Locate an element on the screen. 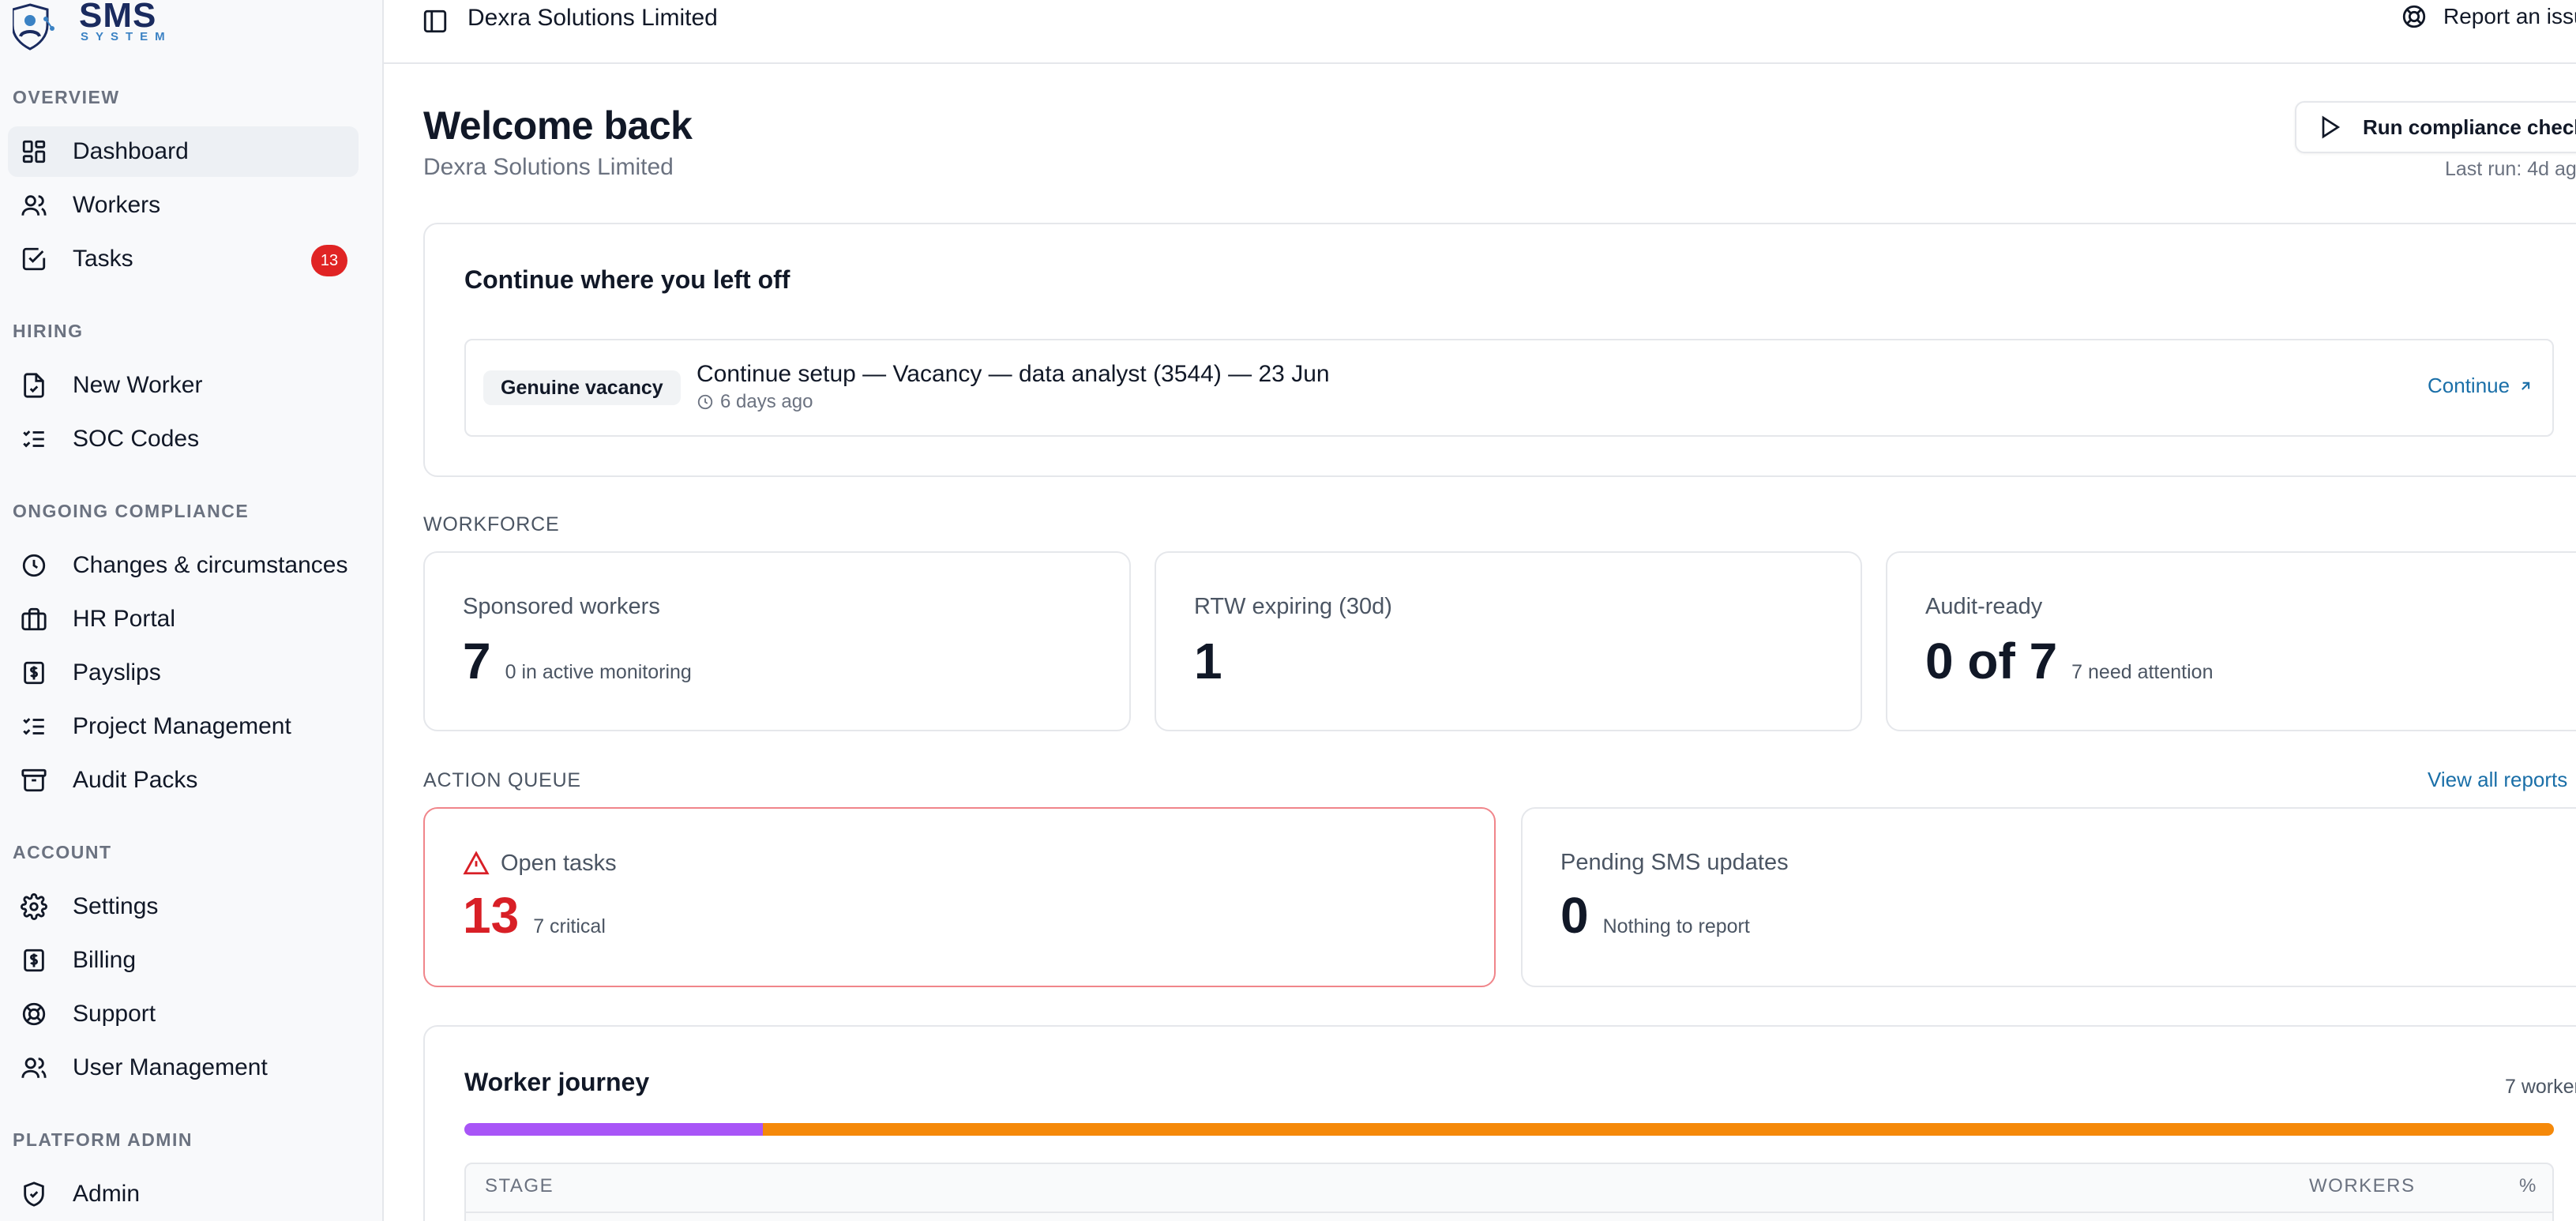  sidebar-item-settings: Settings is located at coordinates (183, 906).